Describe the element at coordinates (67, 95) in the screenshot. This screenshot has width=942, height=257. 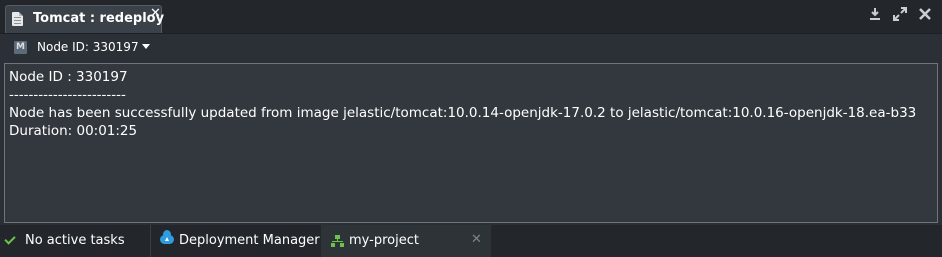
I see `log-line: ------------------------` at that location.